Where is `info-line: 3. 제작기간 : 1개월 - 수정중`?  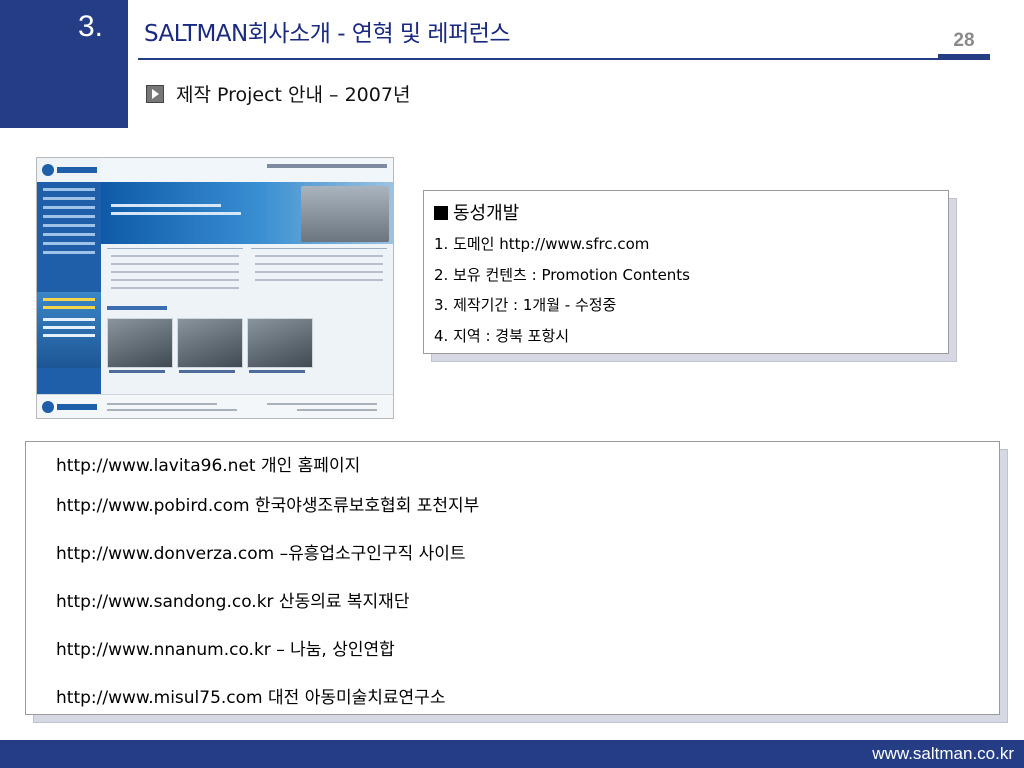
info-line: 3. 제작기간 : 1개월 - 수정중 is located at coordinates (525, 305).